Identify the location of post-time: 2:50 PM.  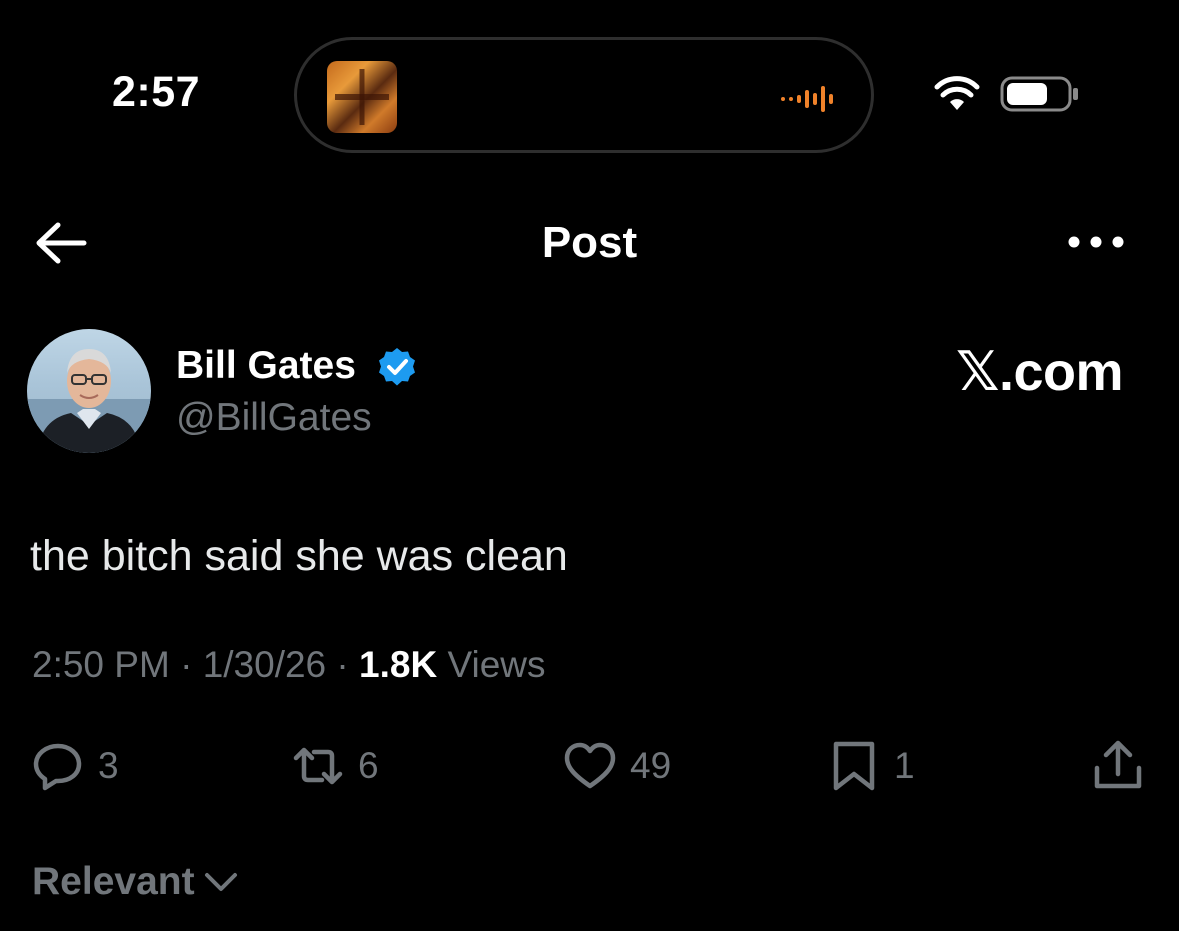
(101, 664).